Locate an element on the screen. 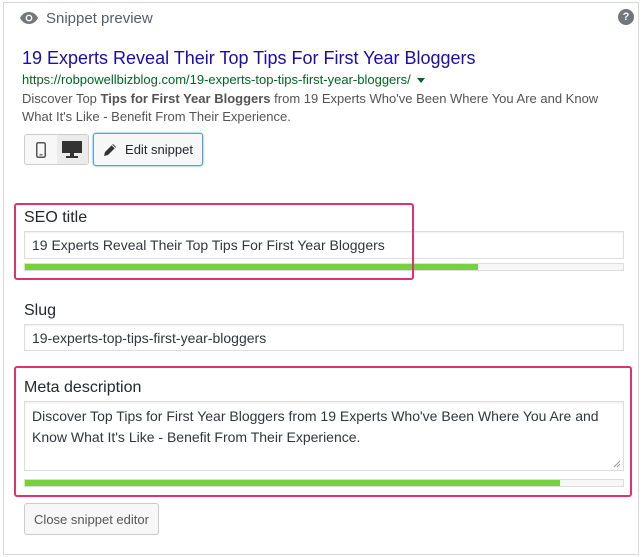 Image resolution: width=644 pixels, height=557 pixels. preview-mode-toggle is located at coordinates (56, 149).